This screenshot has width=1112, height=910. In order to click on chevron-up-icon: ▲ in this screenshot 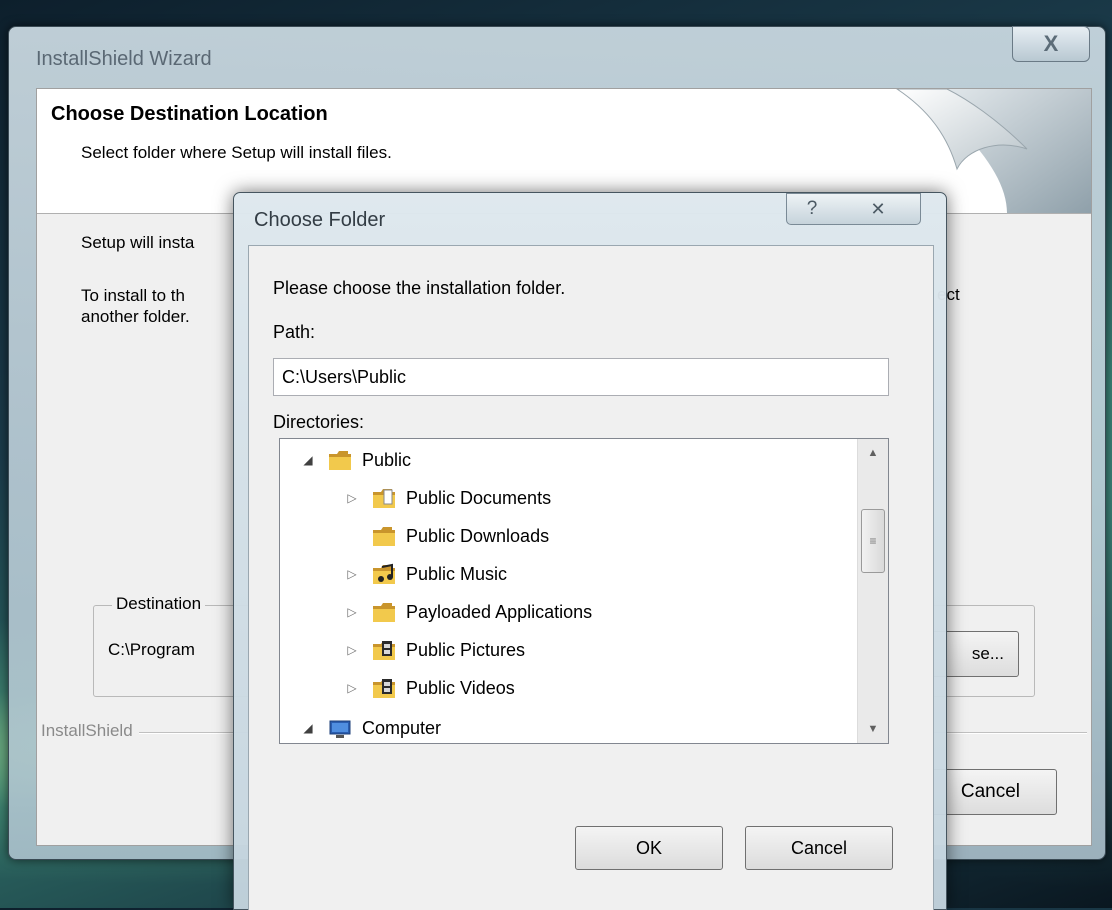, I will do `click(873, 453)`.